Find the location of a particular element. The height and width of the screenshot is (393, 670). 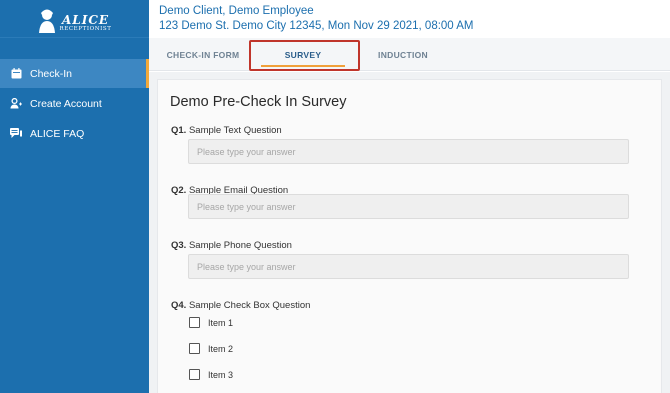

tab-label: CHECK-IN FORM is located at coordinates (203, 54).